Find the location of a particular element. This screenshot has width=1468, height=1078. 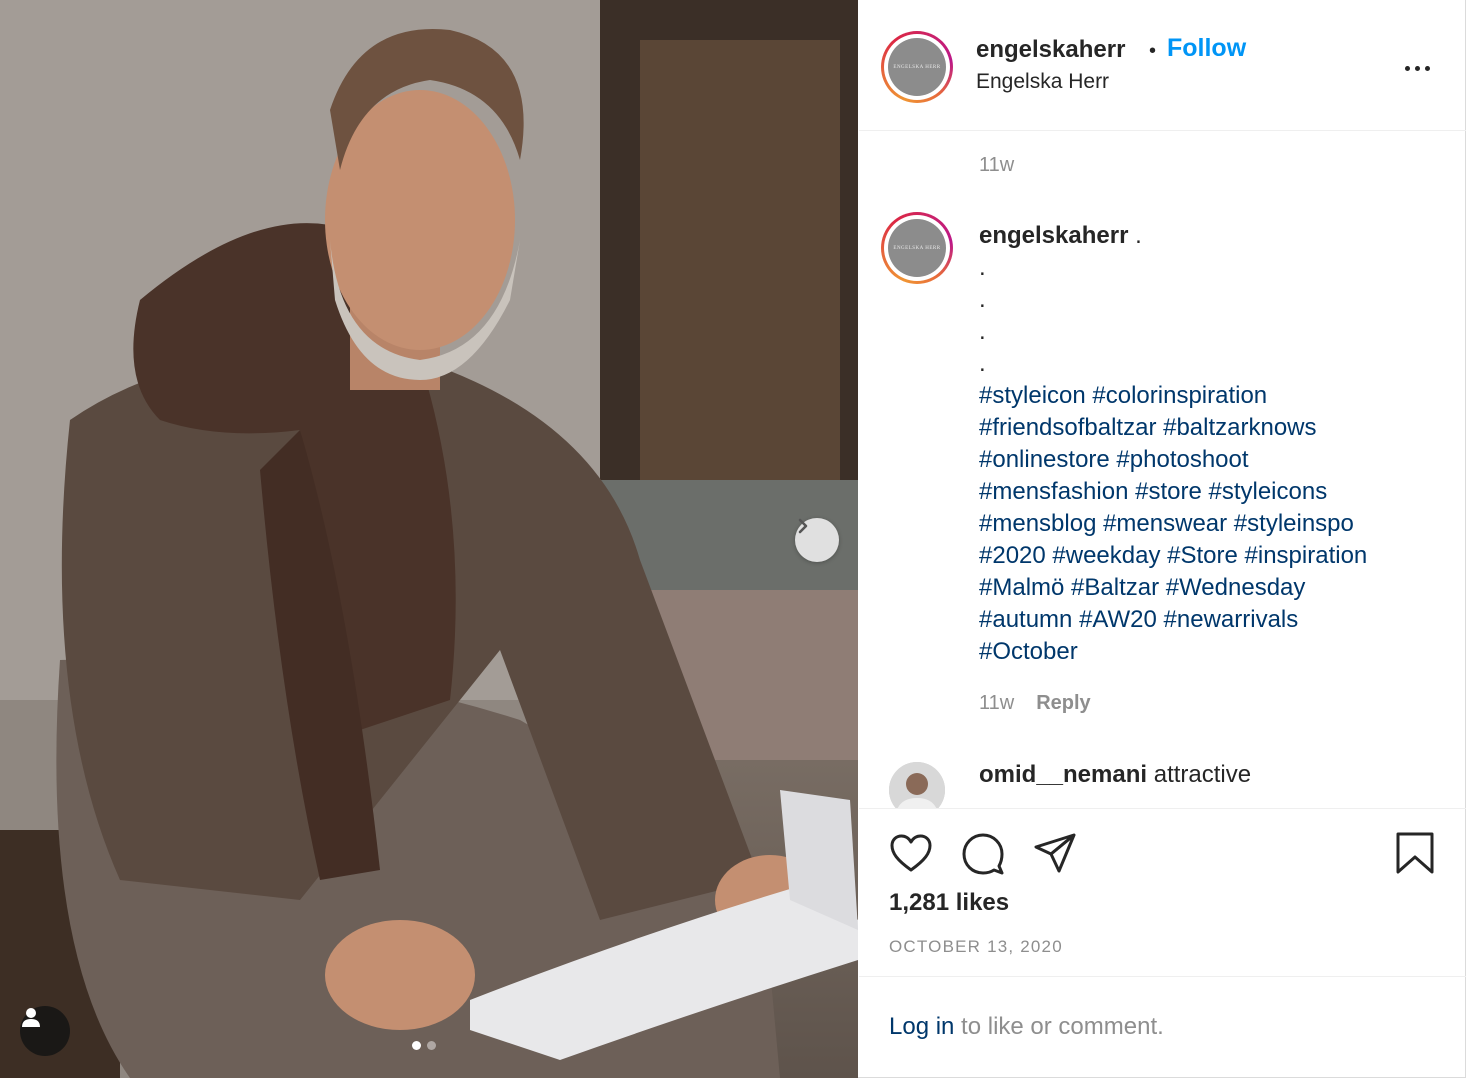

action-bar: 1,281 likes OCTOBER 13, 2020 is located at coordinates (1162, 893).